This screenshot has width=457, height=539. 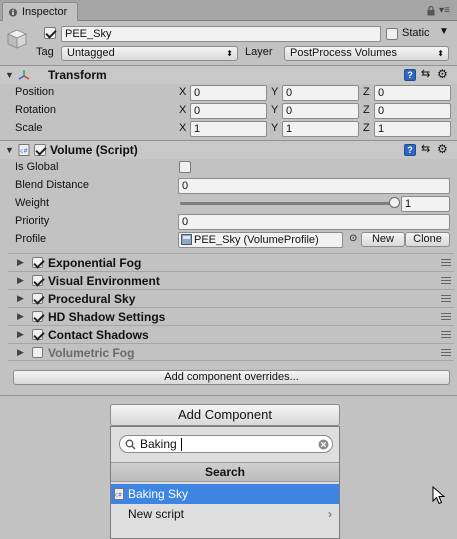 I want to click on axis-y-label: Y, so click(x=275, y=128).